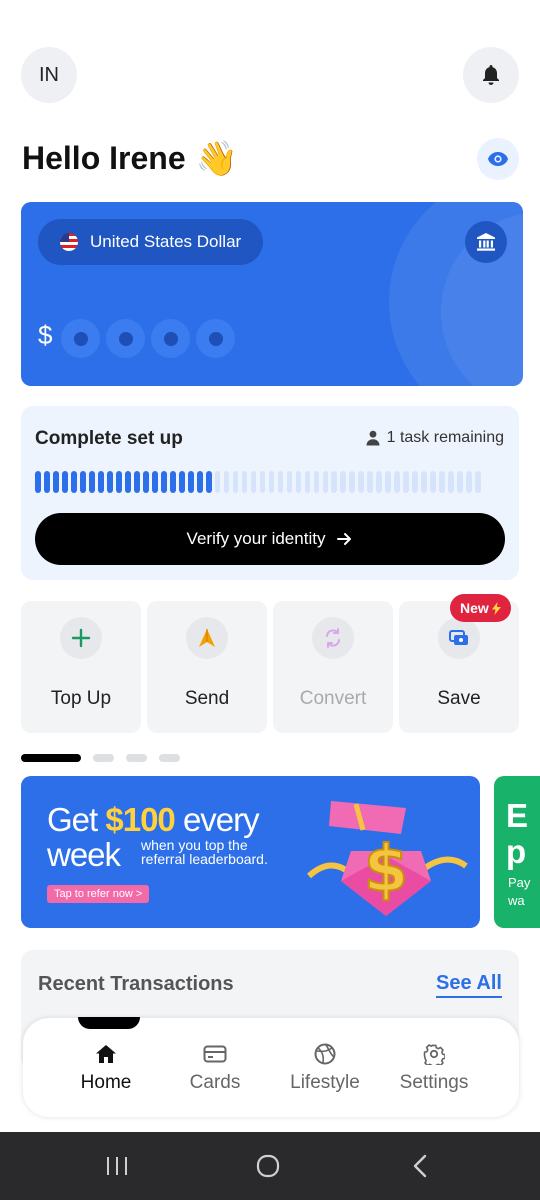  Describe the element at coordinates (84, 854) in the screenshot. I see `promo-headline-line2: week` at that location.